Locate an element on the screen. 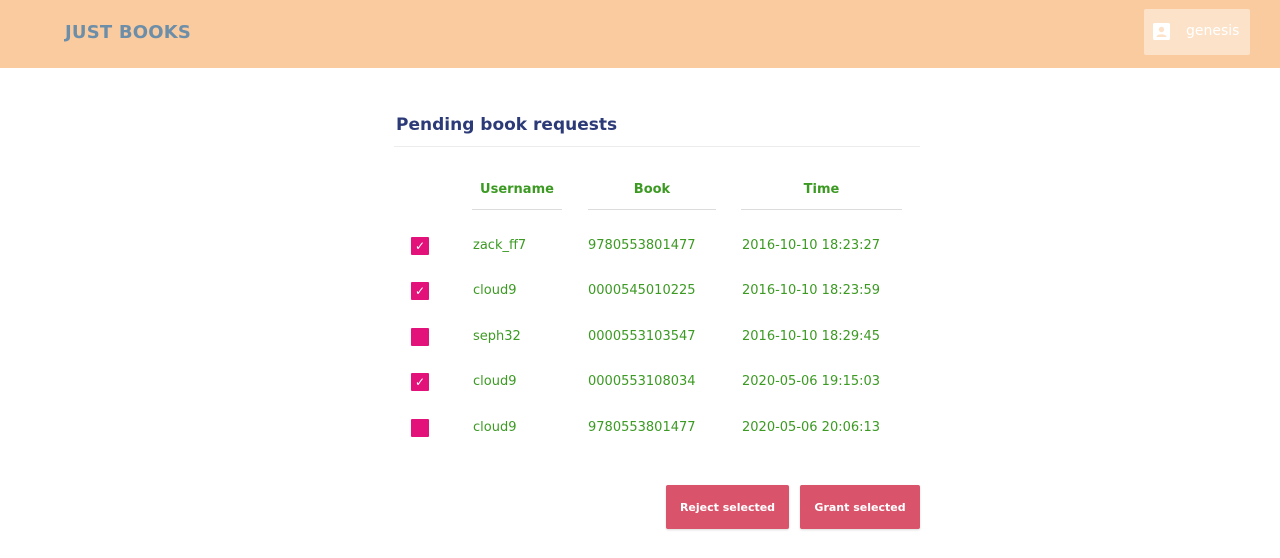  time-cell: 2016-10-10 18:29:45 is located at coordinates (811, 336).